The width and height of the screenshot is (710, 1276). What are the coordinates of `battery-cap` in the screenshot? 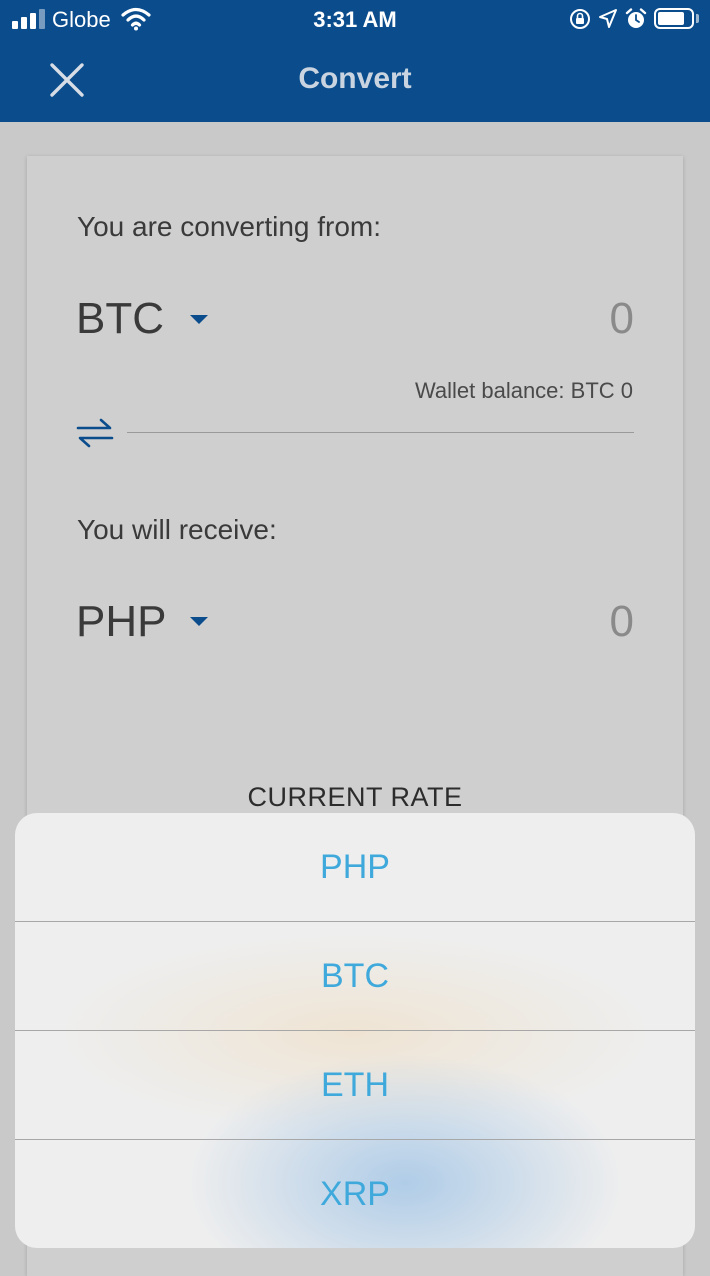 It's located at (697, 18).